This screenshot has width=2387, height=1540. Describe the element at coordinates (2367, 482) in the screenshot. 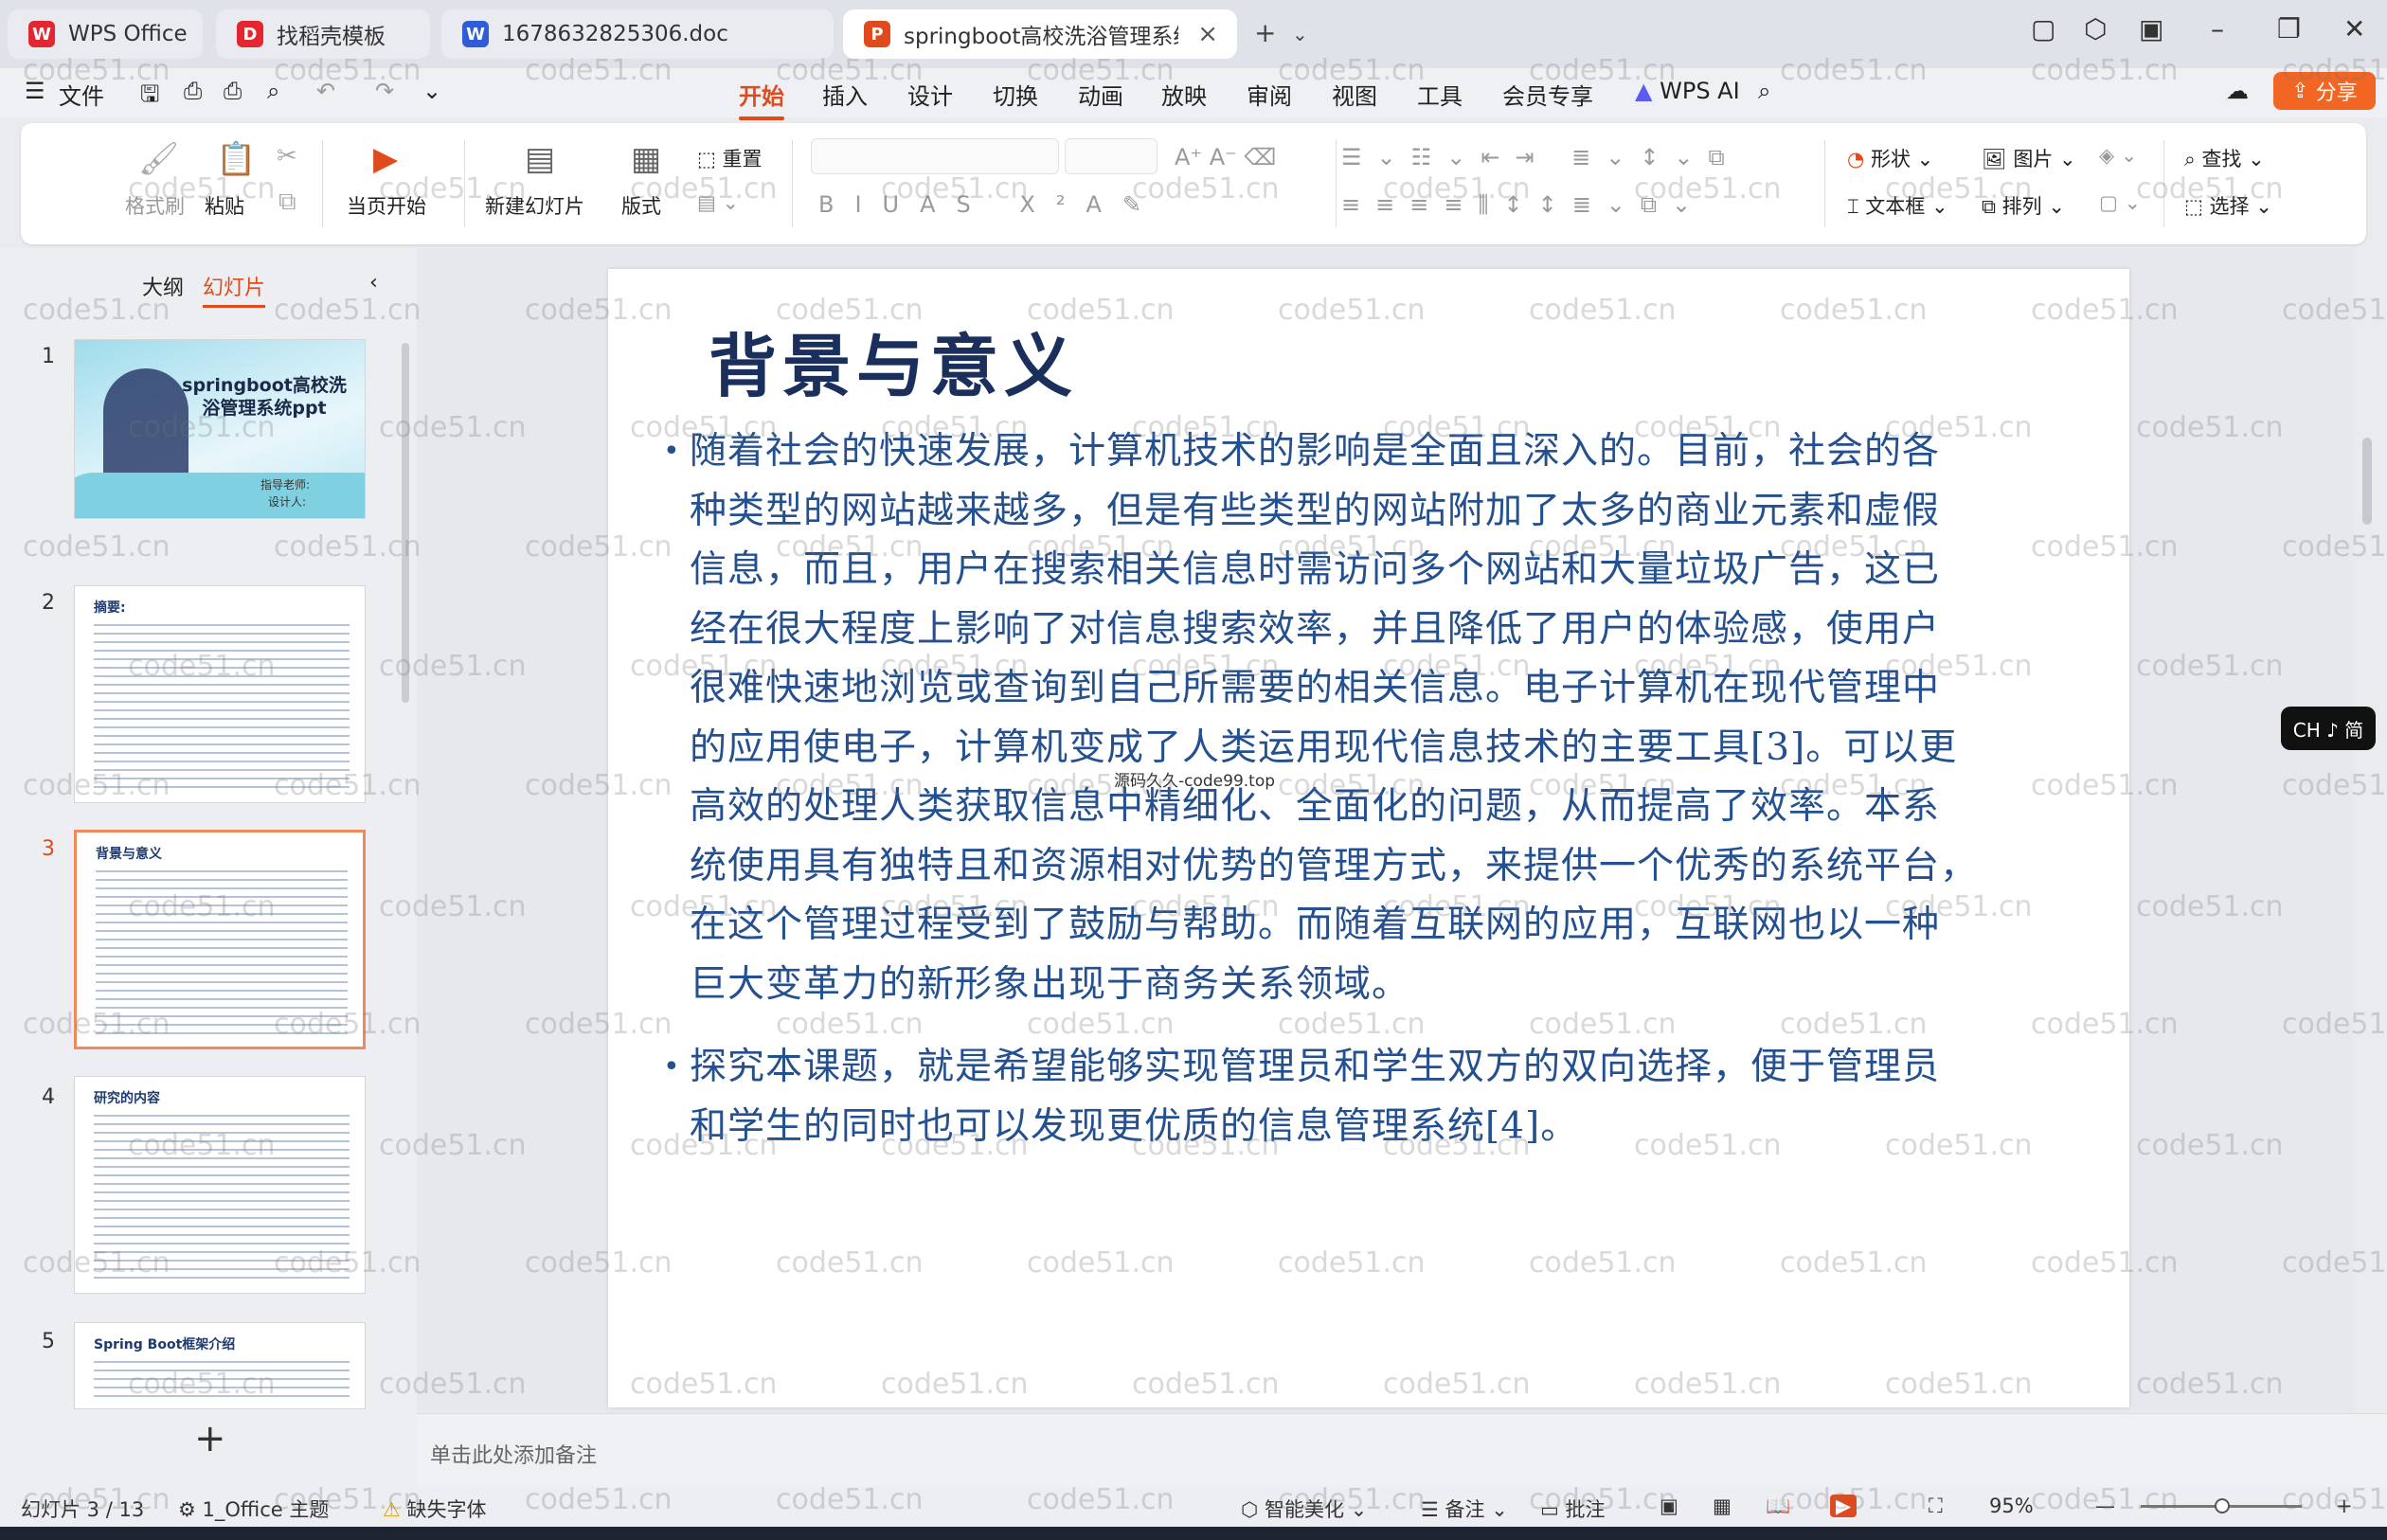

I see `canvas-scrollbar` at that location.